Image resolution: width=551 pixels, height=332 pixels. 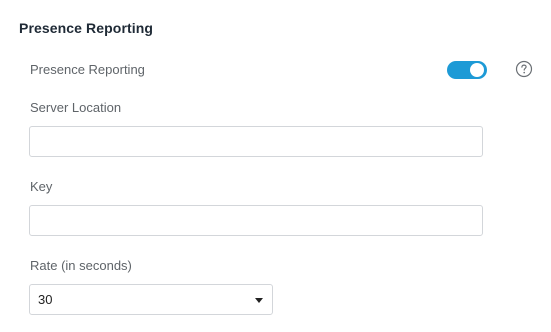 I want to click on presence-reporting-toggle, so click(x=467, y=70).